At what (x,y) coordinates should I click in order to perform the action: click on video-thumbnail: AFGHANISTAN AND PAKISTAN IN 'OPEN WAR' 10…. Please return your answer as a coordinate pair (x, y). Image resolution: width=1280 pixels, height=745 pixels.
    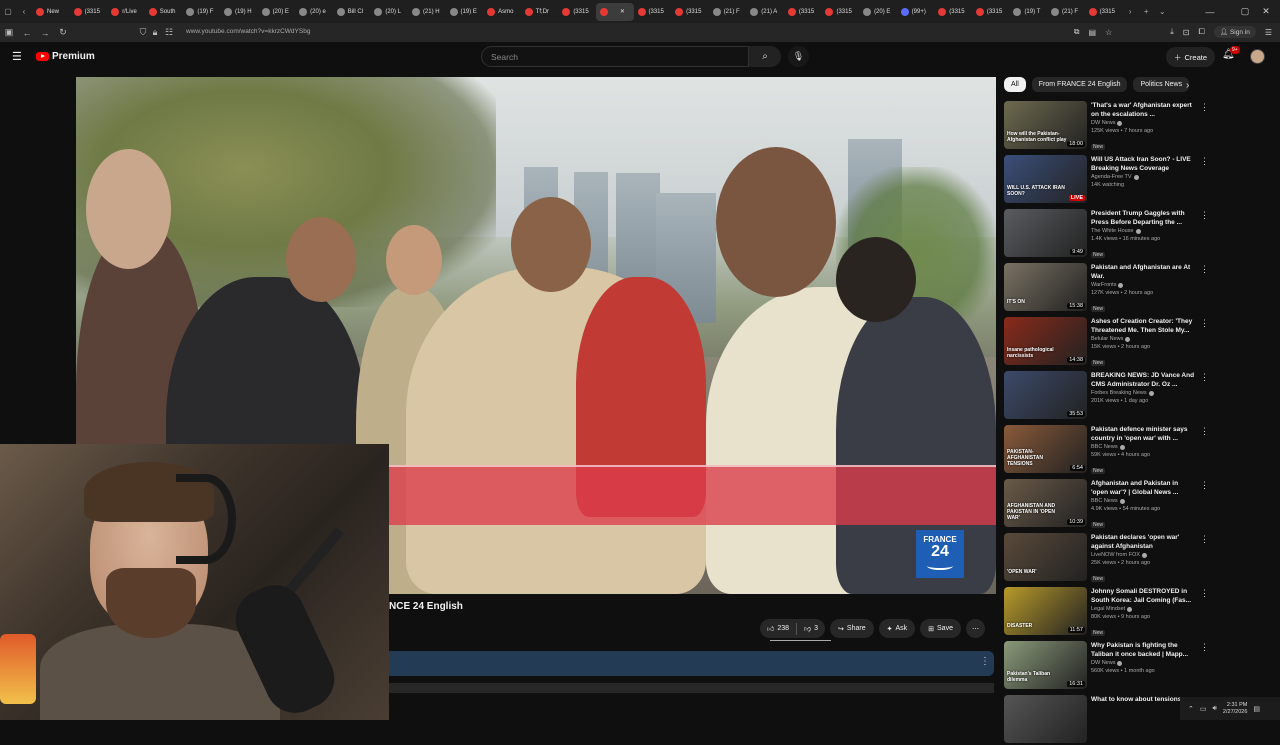
    Looking at the image, I should click on (1045, 503).